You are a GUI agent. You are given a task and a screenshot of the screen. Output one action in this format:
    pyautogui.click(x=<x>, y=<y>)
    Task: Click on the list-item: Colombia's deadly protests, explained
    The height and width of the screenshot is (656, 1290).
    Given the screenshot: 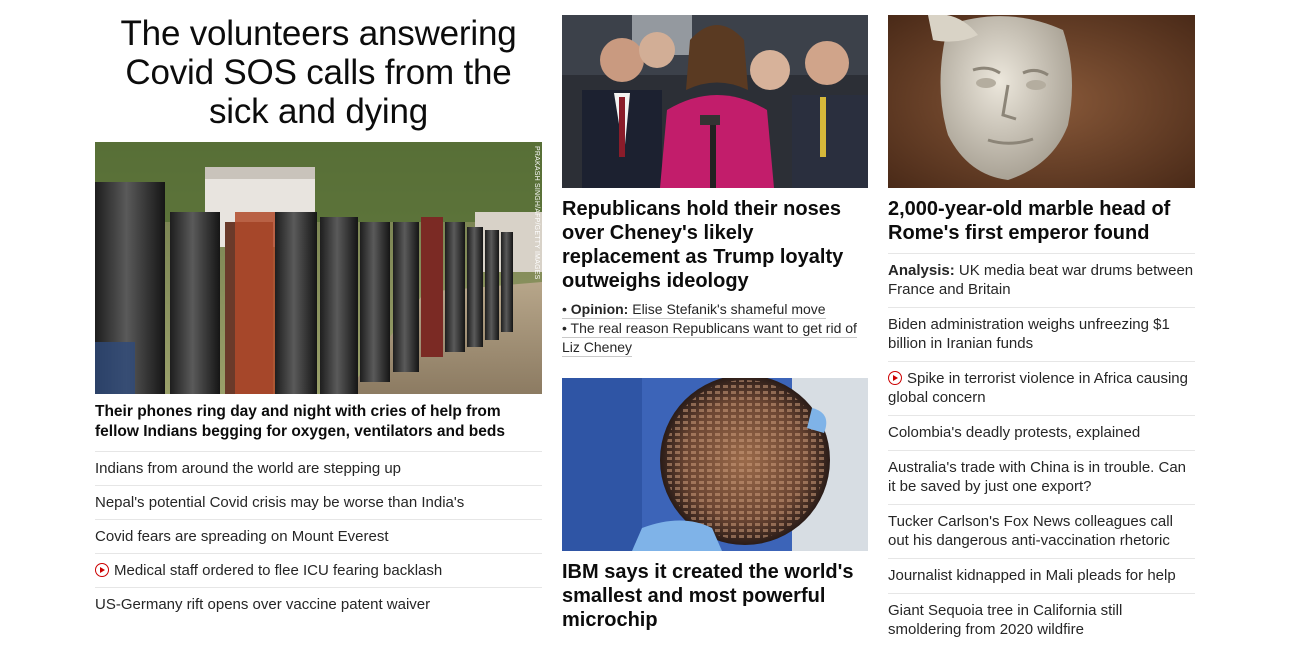 What is the action you would take?
    pyautogui.click(x=1041, y=433)
    